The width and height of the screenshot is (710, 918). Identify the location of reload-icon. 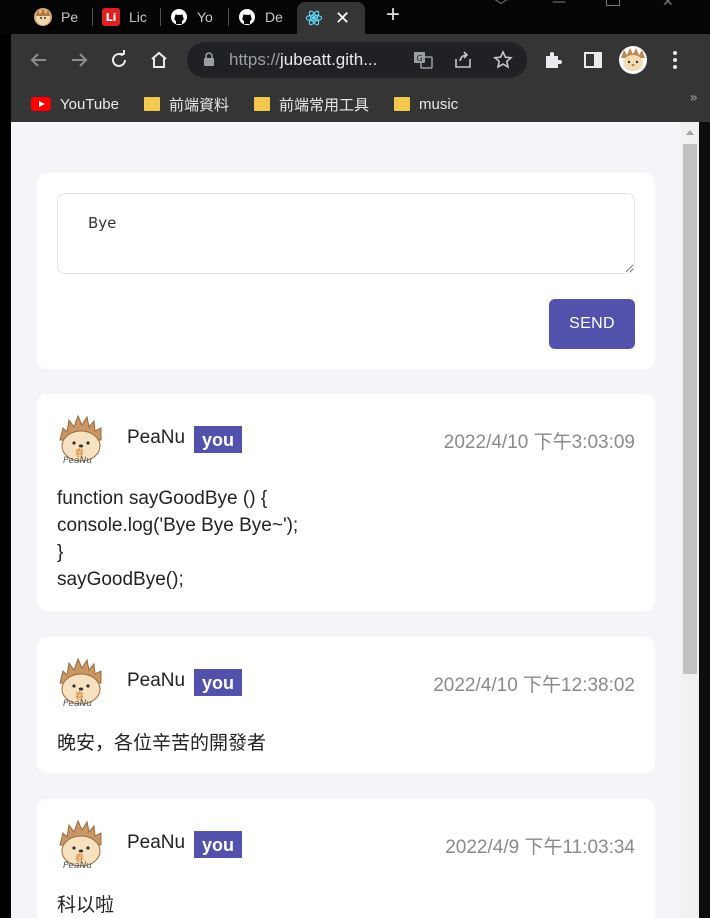
(119, 60).